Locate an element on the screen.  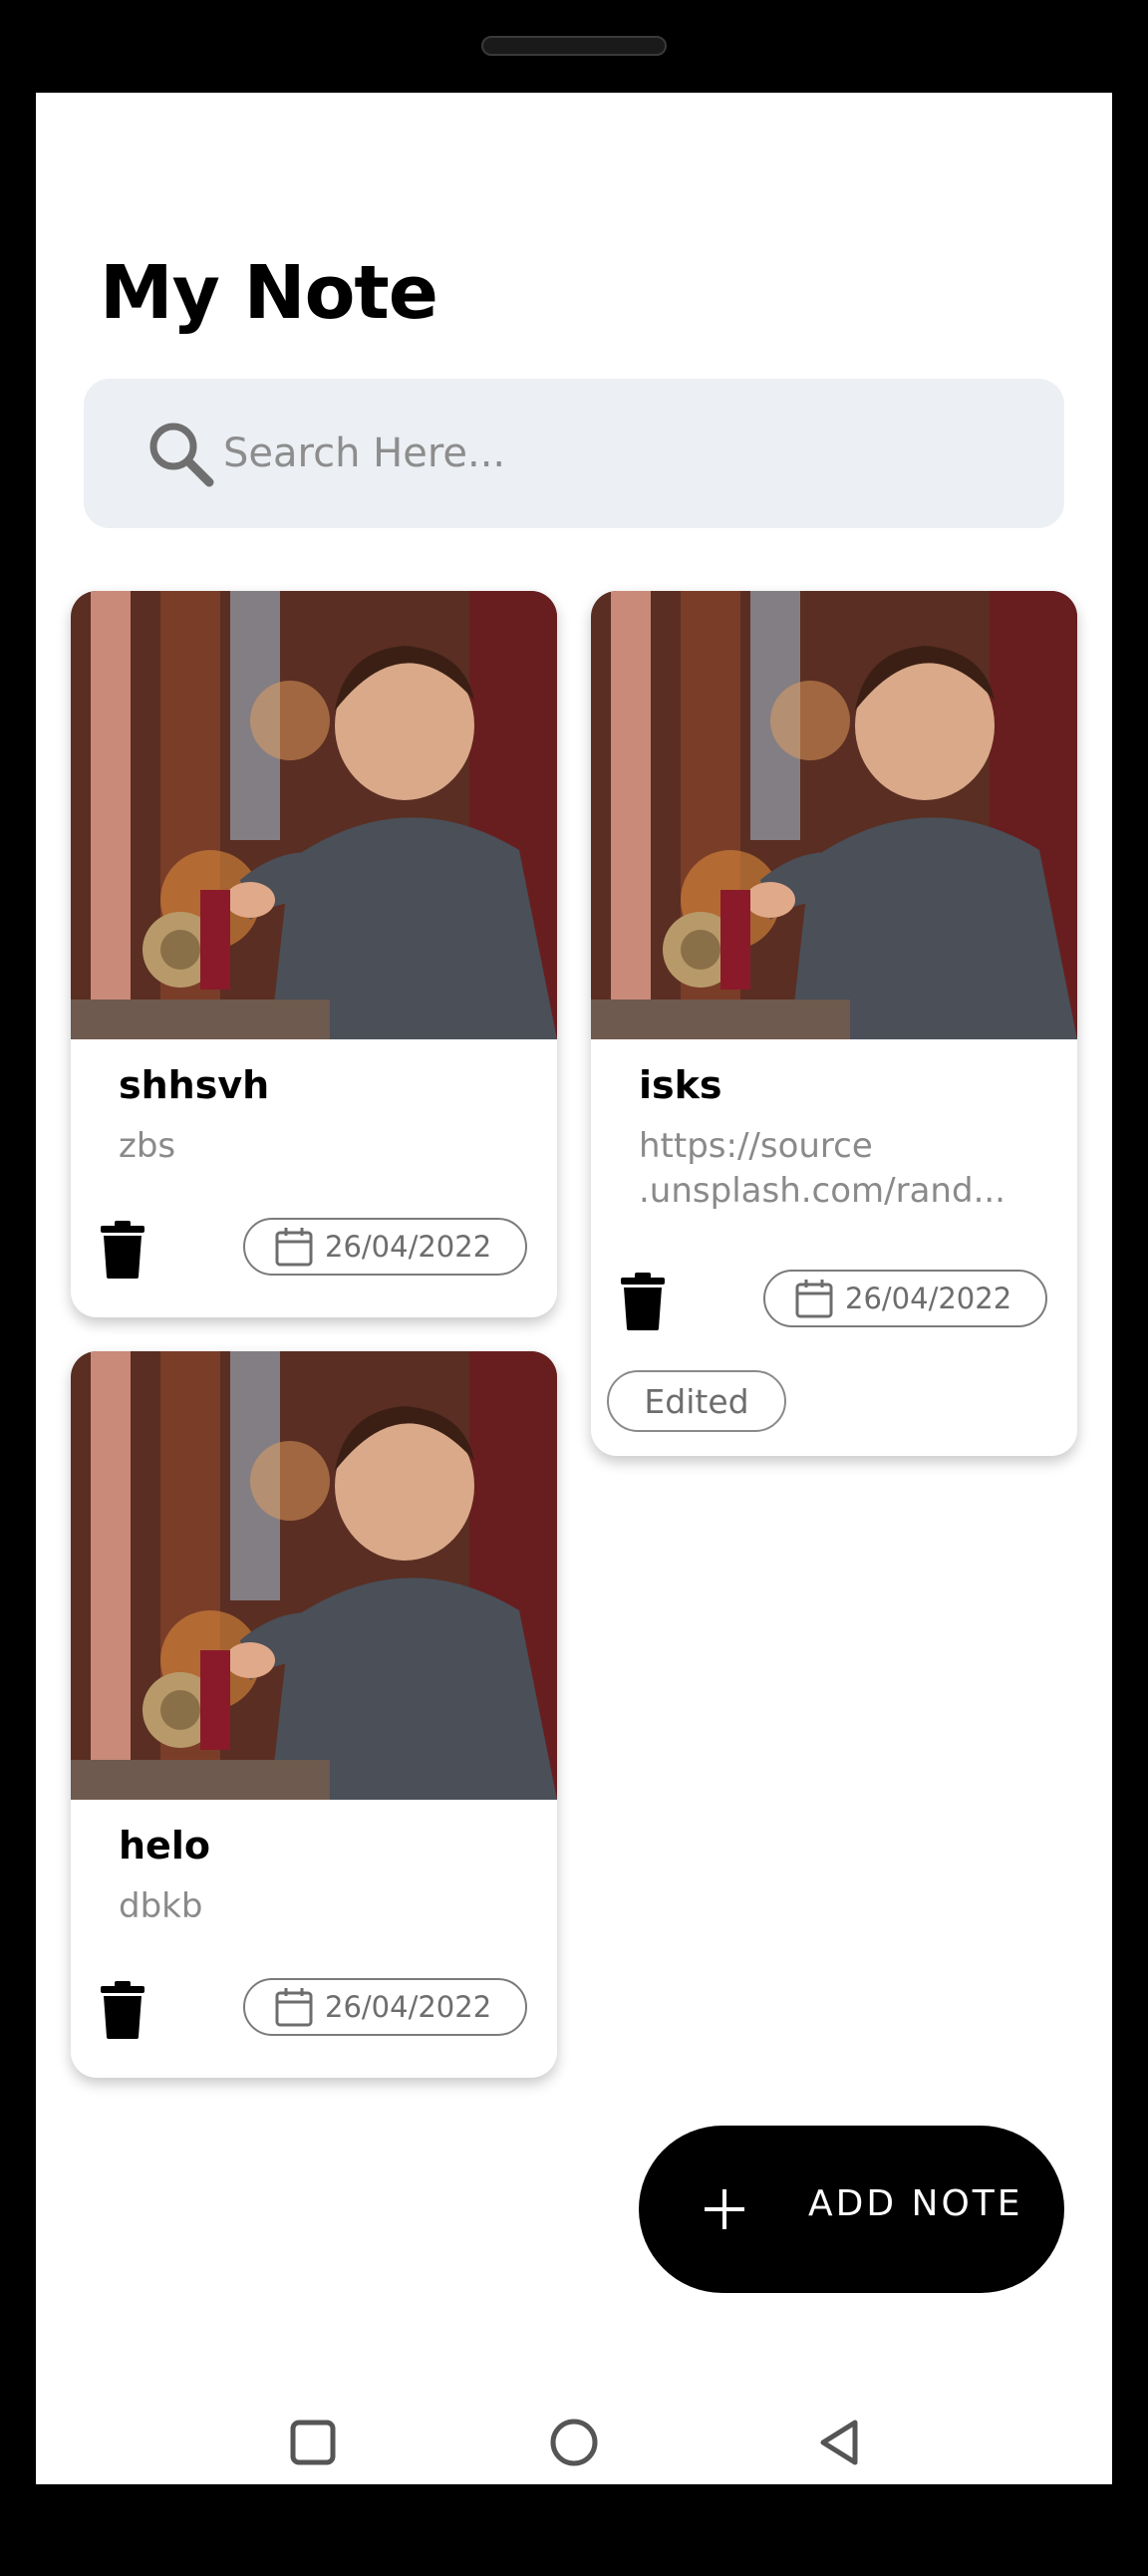
search-input is located at coordinates (621, 453).